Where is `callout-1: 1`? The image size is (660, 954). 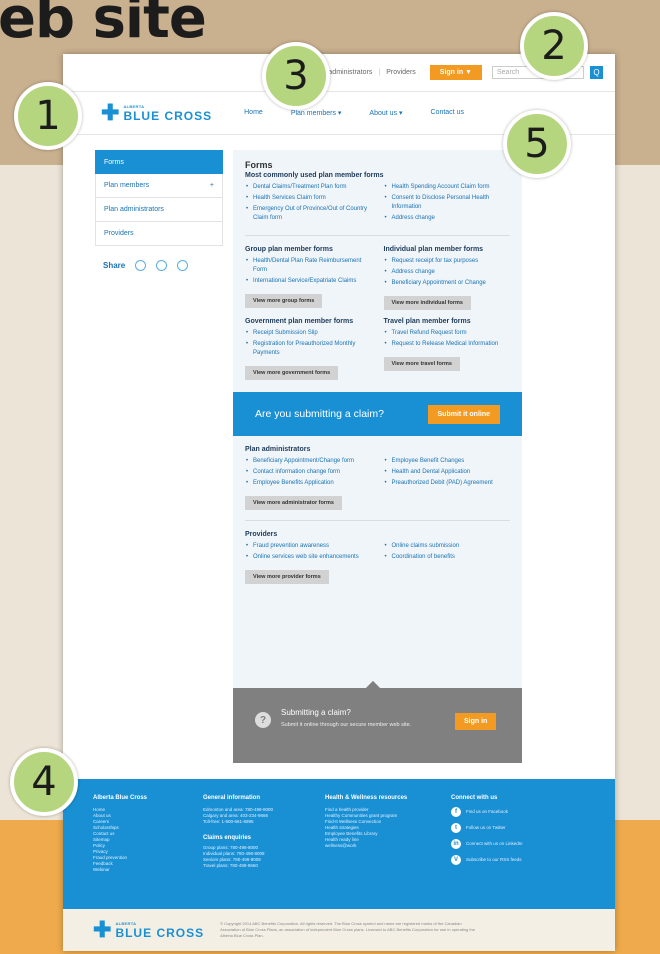 callout-1: 1 is located at coordinates (48, 116).